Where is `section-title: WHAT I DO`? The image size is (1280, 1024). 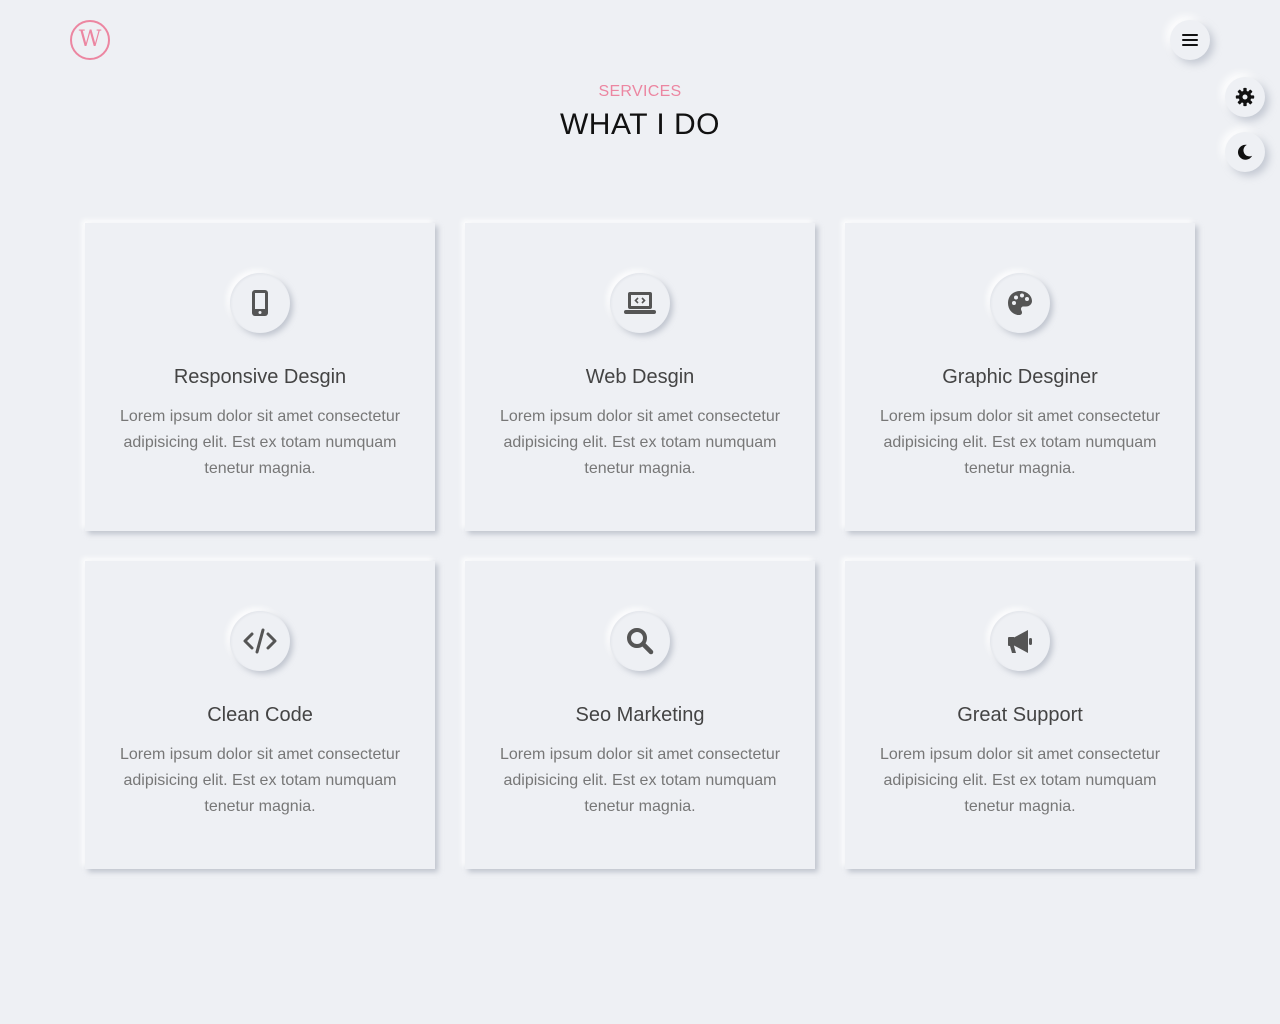
section-title: WHAT I DO is located at coordinates (640, 124).